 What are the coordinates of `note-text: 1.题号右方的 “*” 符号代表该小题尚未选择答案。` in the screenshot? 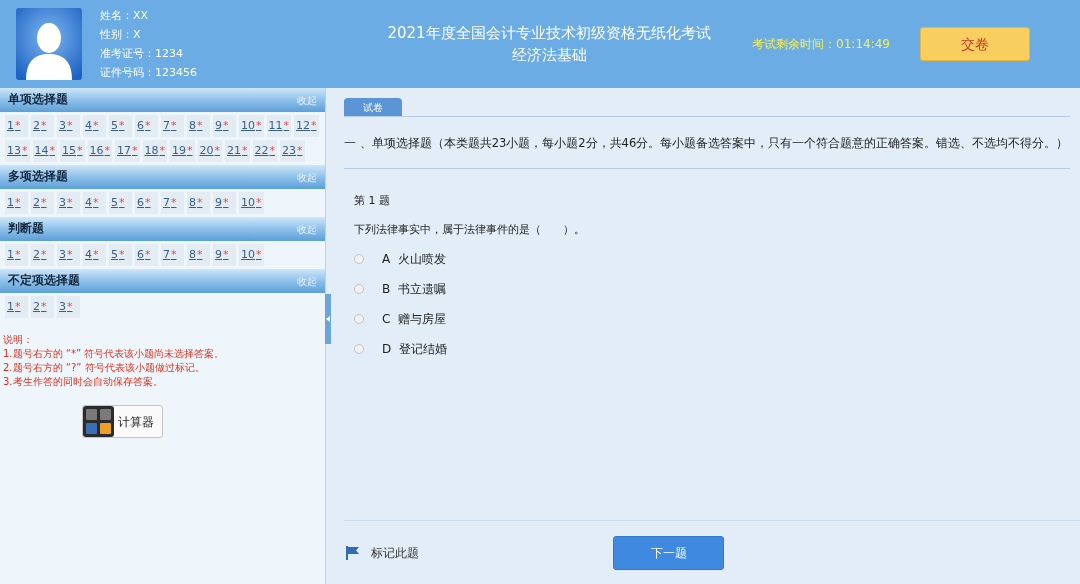 It's located at (114, 354).